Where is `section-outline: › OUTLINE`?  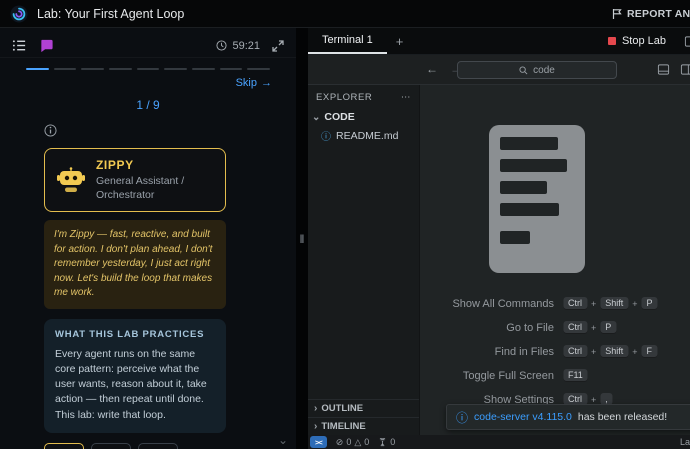
section-outline: › OUTLINE is located at coordinates (363, 408).